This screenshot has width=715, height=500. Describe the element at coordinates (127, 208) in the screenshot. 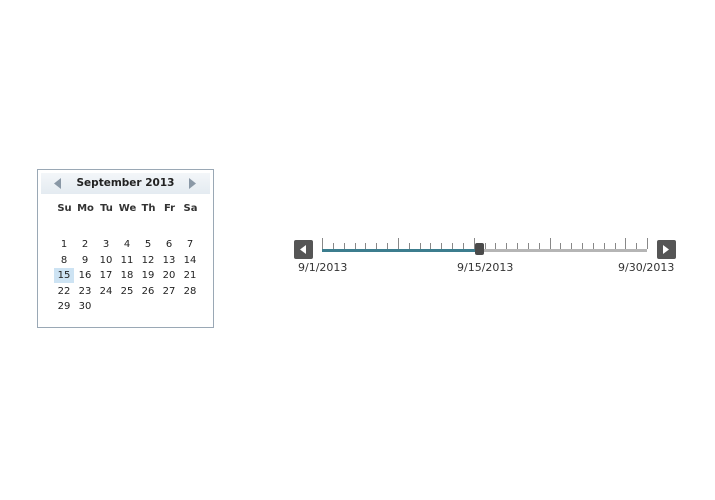

I see `weekday-wednesday: We` at that location.